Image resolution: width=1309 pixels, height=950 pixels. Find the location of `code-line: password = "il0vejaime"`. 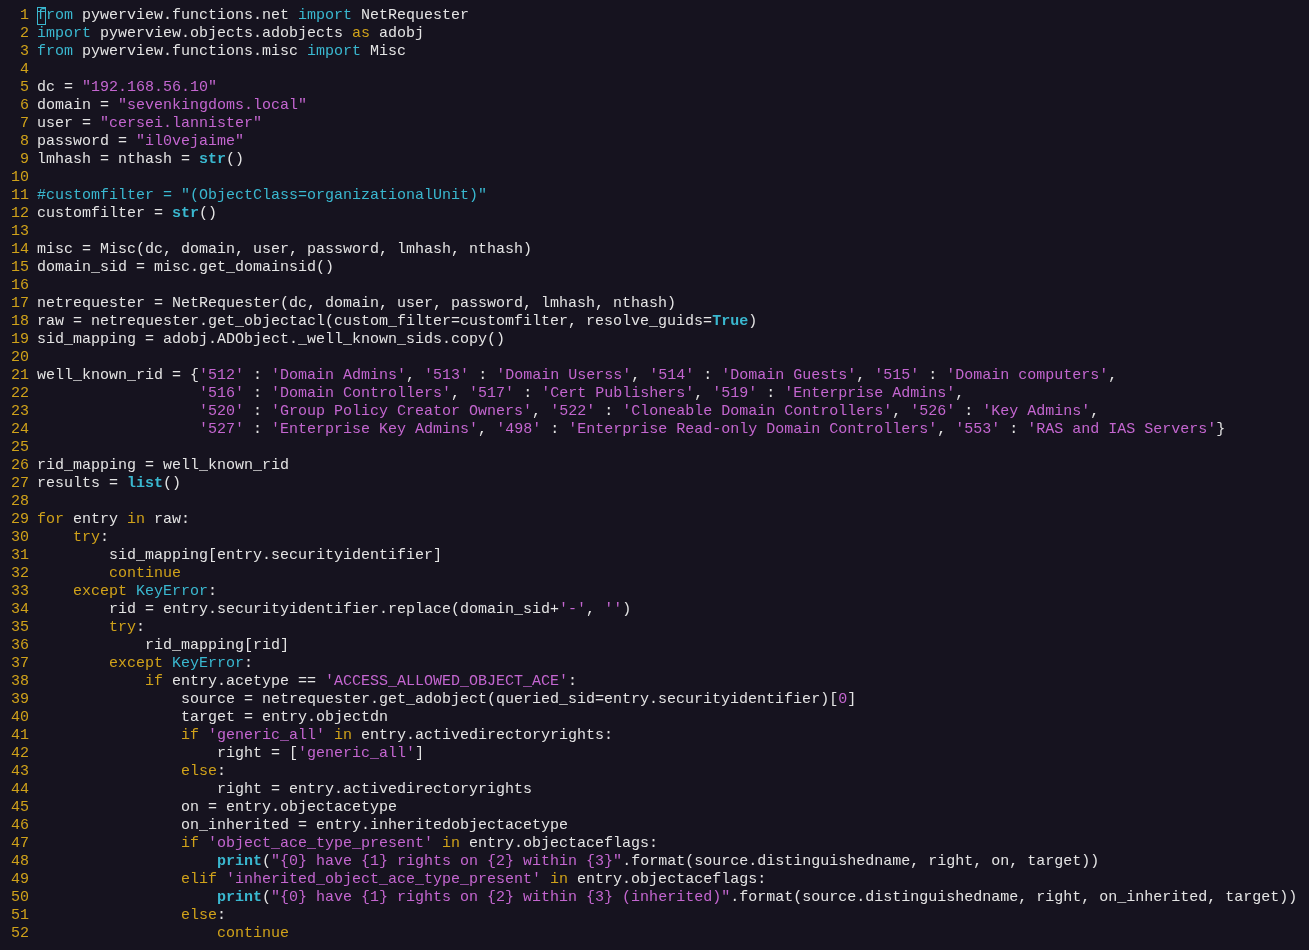

code-line: password = "il0vejaime" is located at coordinates (141, 141).